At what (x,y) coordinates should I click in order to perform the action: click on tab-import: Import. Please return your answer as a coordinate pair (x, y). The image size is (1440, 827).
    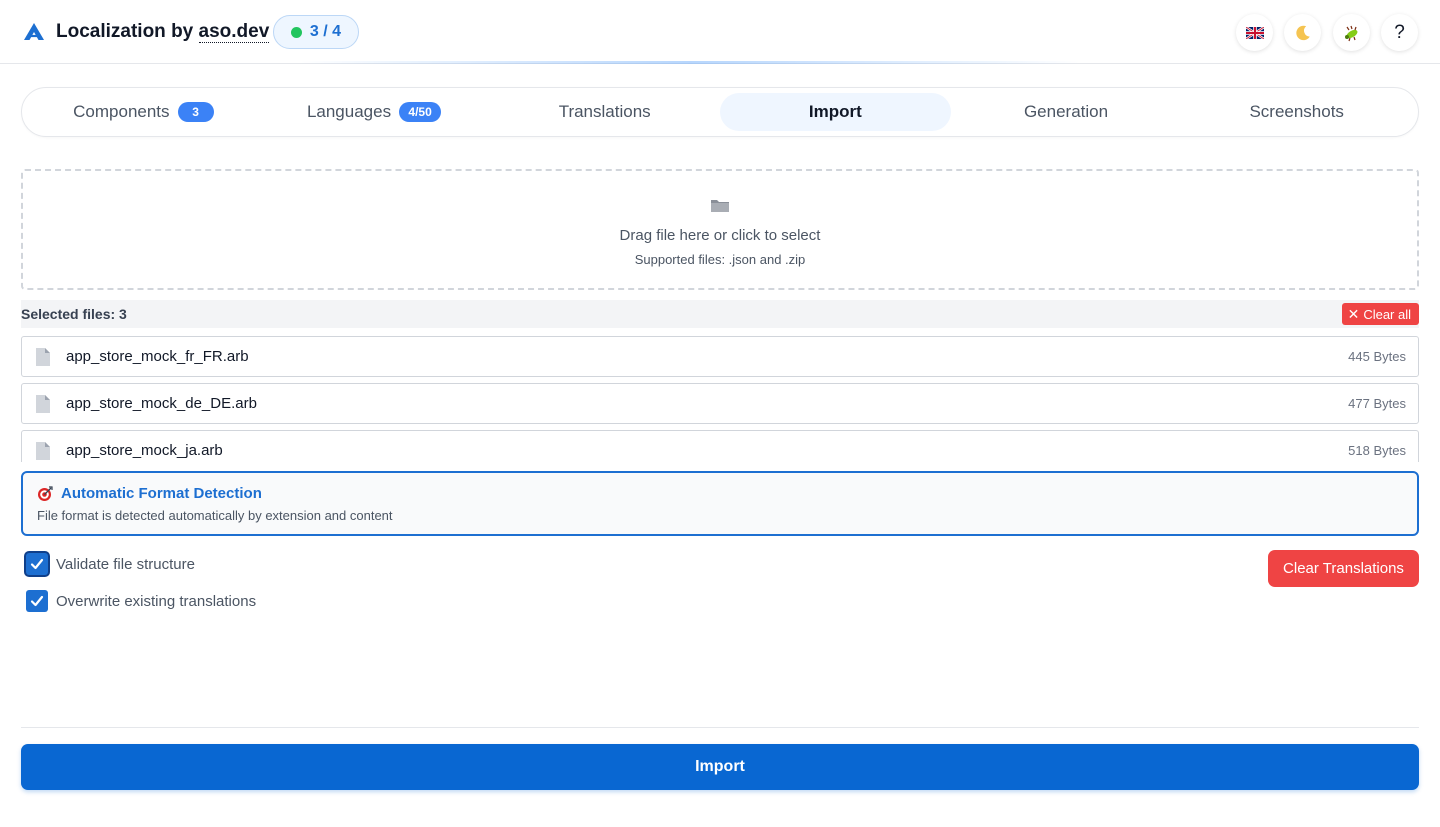
    Looking at the image, I should click on (835, 112).